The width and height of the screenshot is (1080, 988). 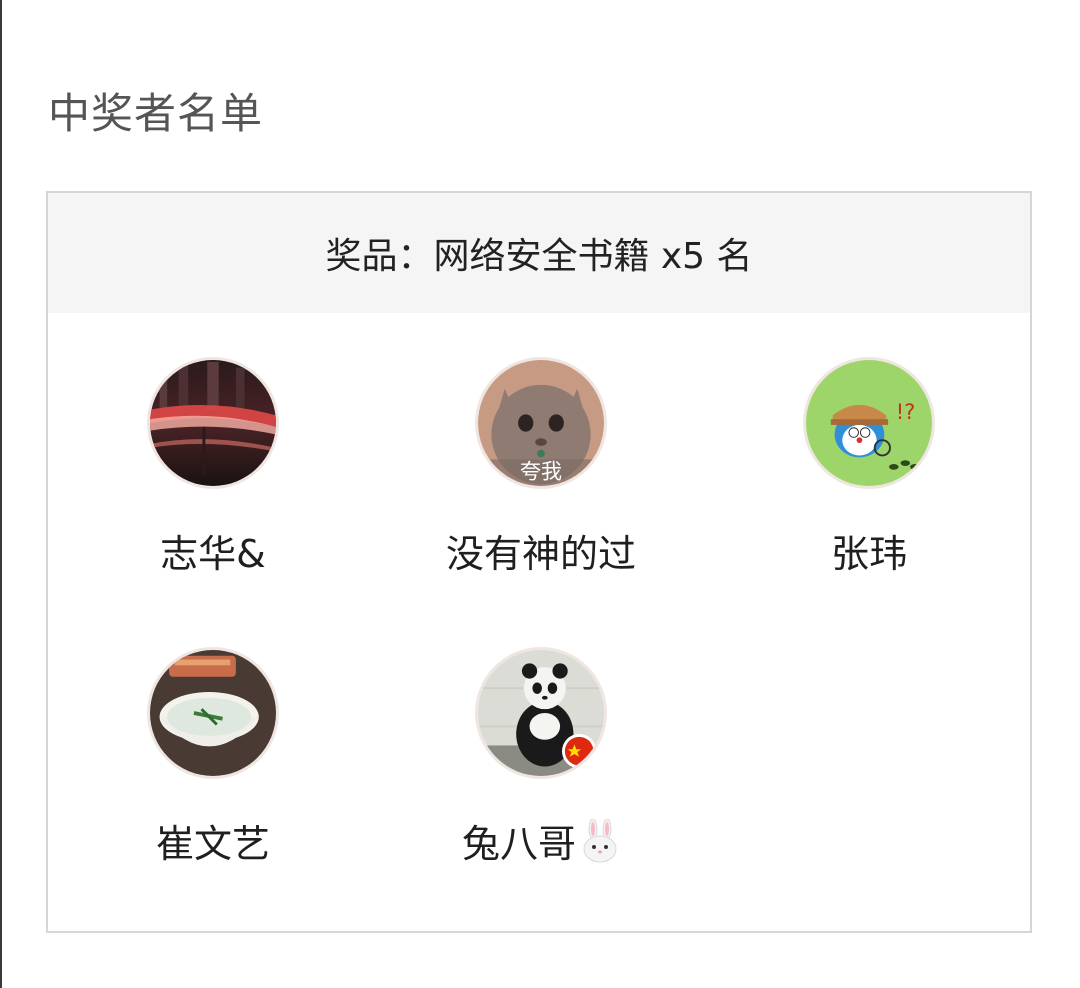 I want to click on winner-item: !? 张玮, so click(x=869, y=468).